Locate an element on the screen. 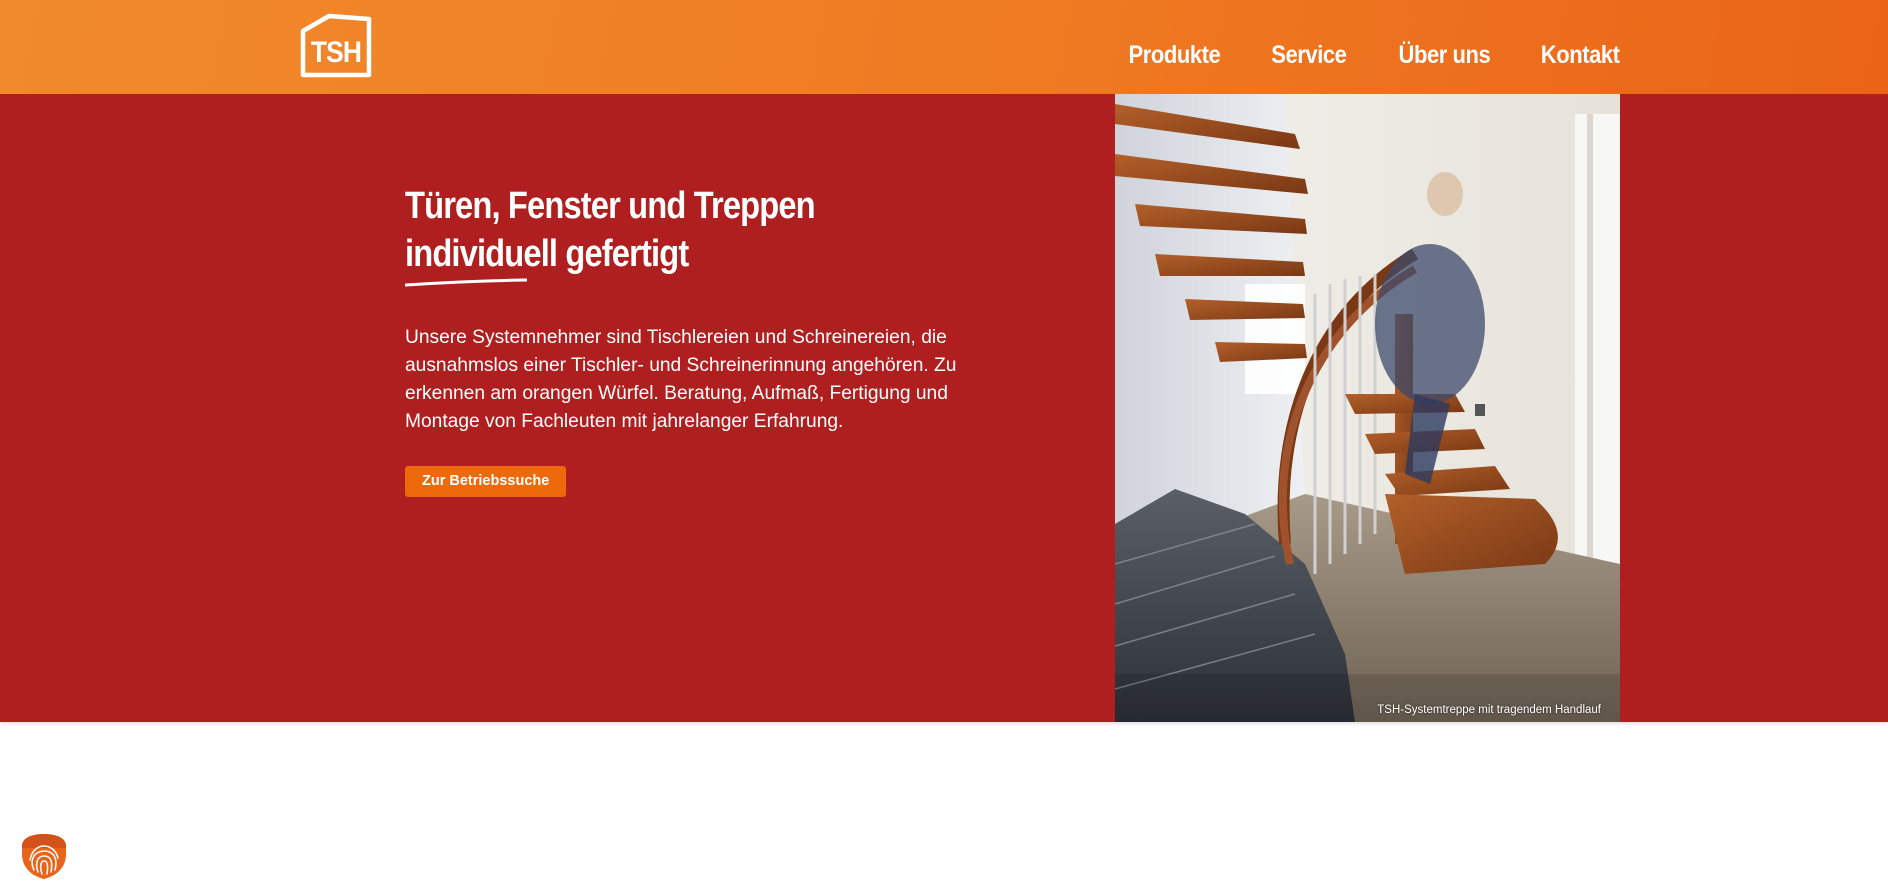 The height and width of the screenshot is (894, 1888). fingerprint-shield-icon is located at coordinates (44, 856).